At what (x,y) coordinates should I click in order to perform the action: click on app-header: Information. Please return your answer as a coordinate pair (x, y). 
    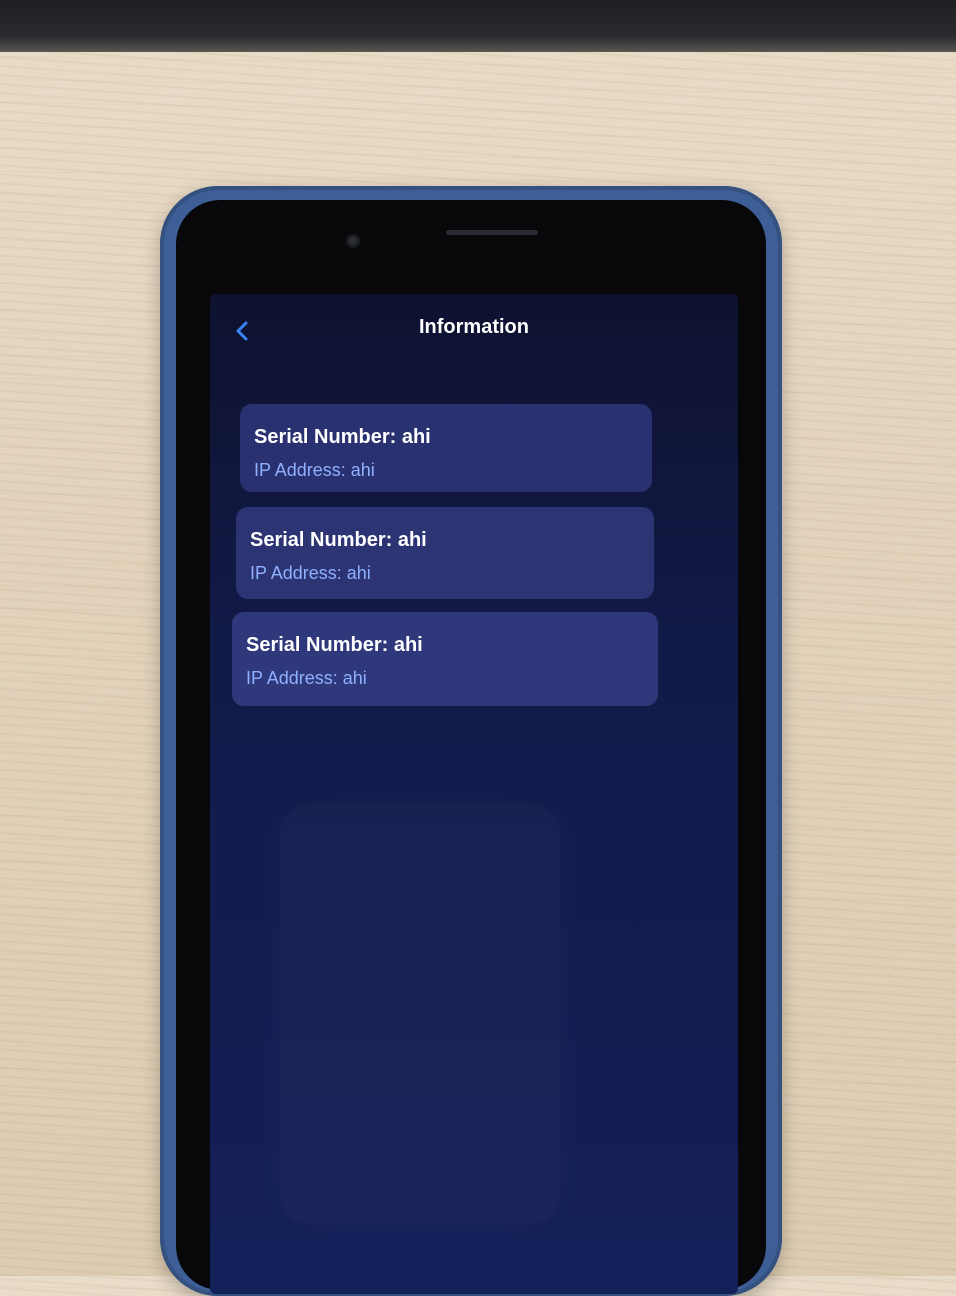
    Looking at the image, I should click on (474, 329).